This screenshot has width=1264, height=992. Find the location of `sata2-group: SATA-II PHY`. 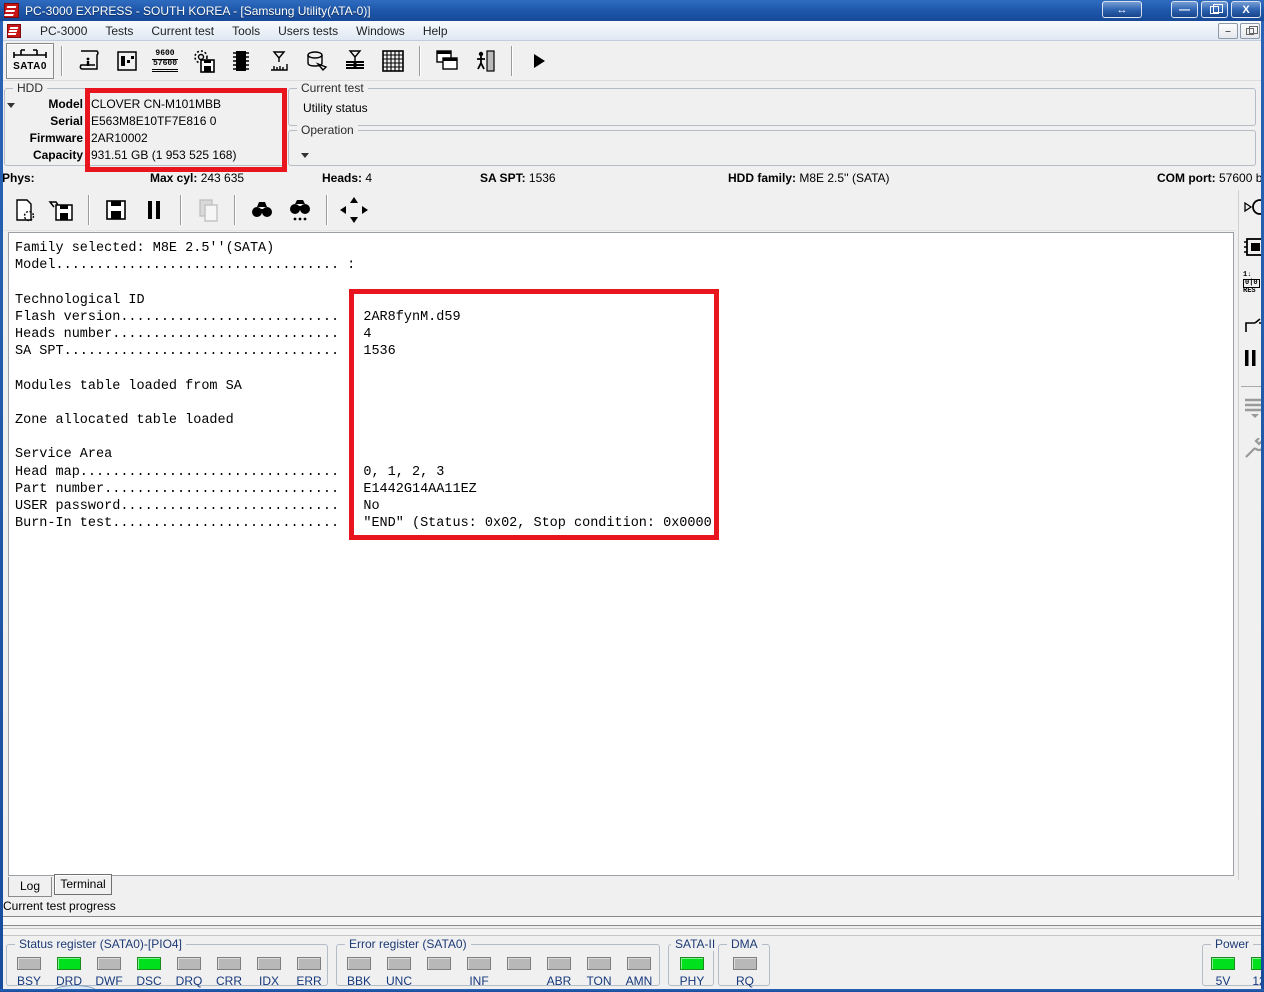

sata2-group: SATA-II PHY is located at coordinates (694, 962).